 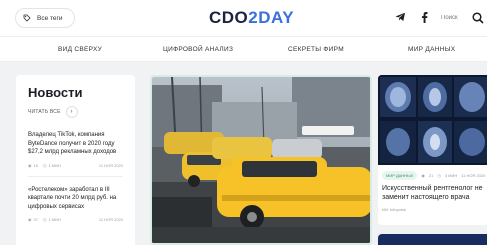 What do you see at coordinates (473, 175) in the screenshot?
I see `article-date: 11 НОЯ 2020` at bounding box center [473, 175].